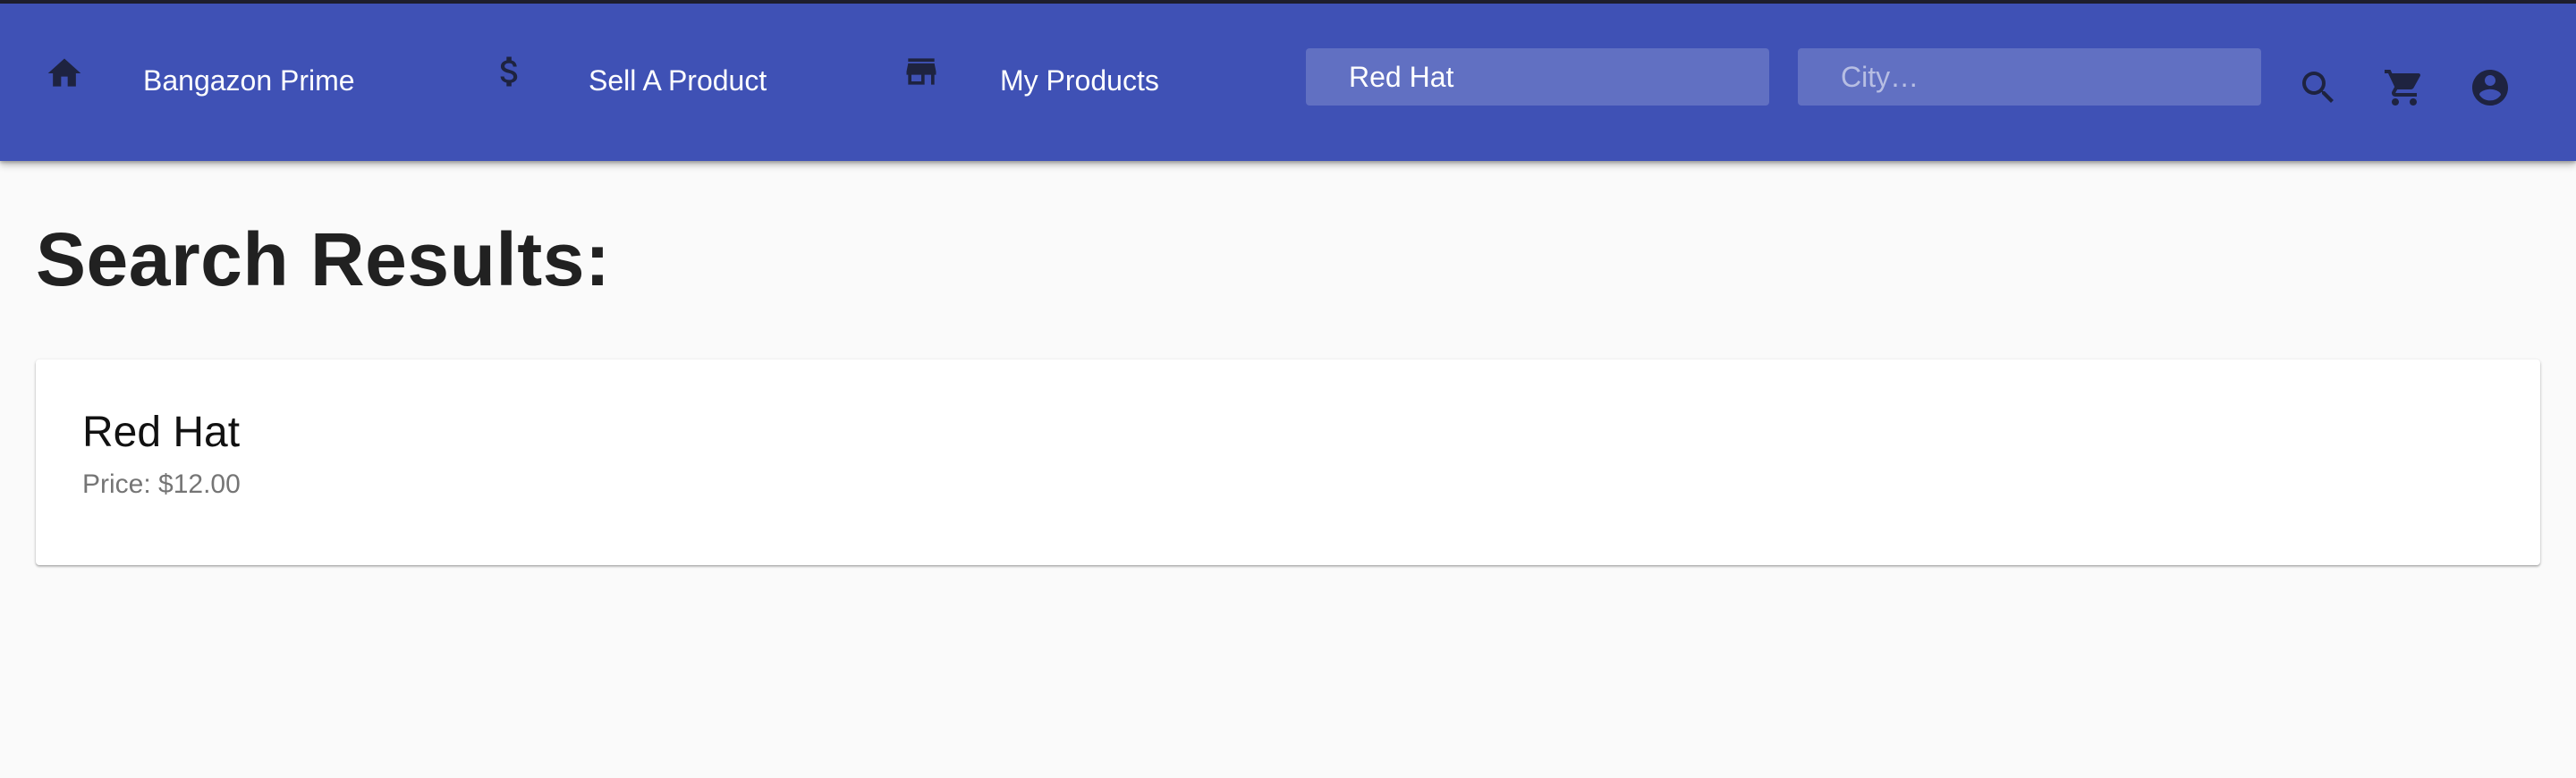 Image resolution: width=2576 pixels, height=778 pixels. Describe the element at coordinates (2029, 77) in the screenshot. I see `city-search-input` at that location.